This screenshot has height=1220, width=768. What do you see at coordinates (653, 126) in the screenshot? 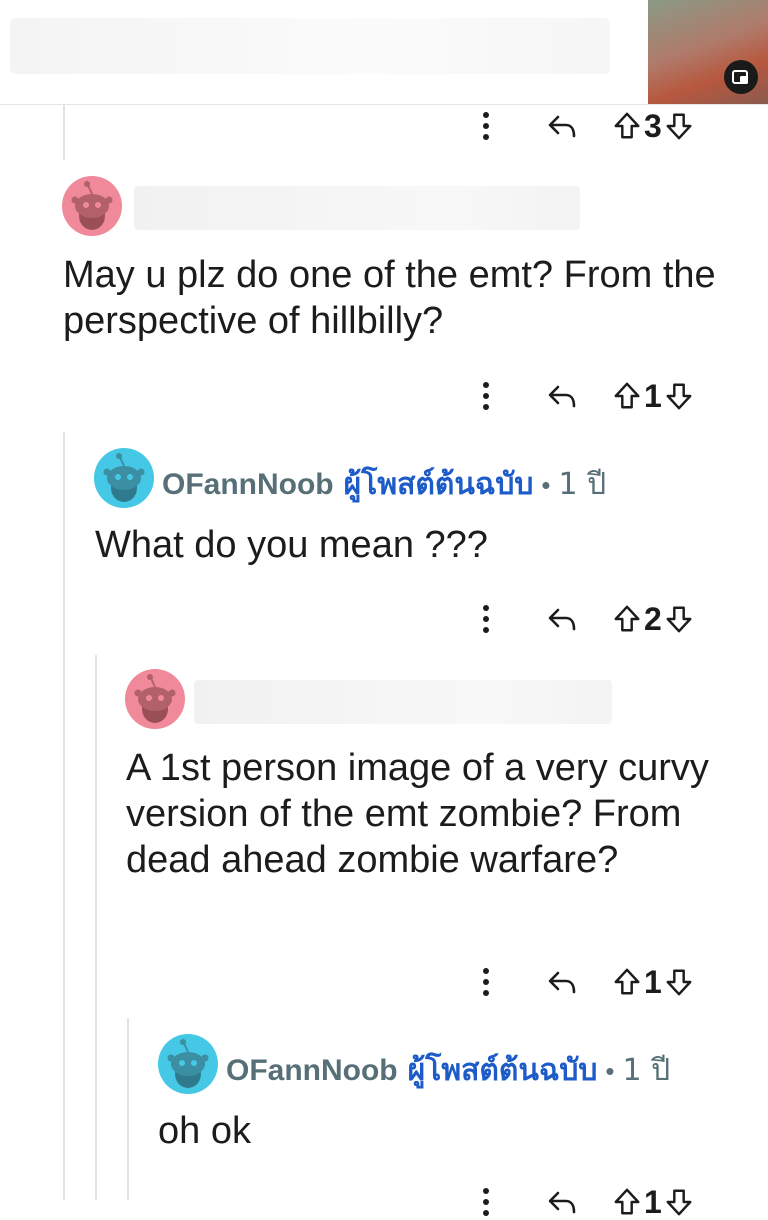
I see `vote-count: 3` at bounding box center [653, 126].